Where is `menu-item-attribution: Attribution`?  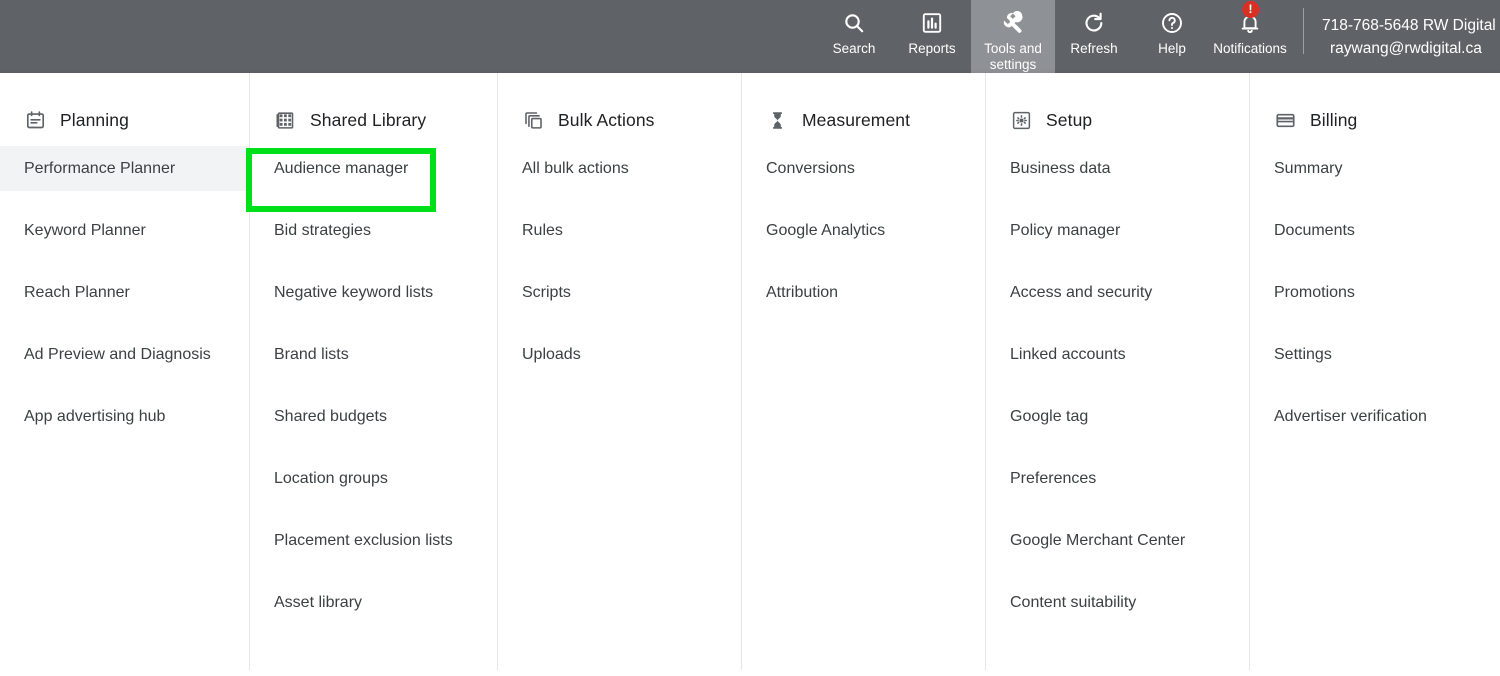
menu-item-attribution: Attribution is located at coordinates (863, 292).